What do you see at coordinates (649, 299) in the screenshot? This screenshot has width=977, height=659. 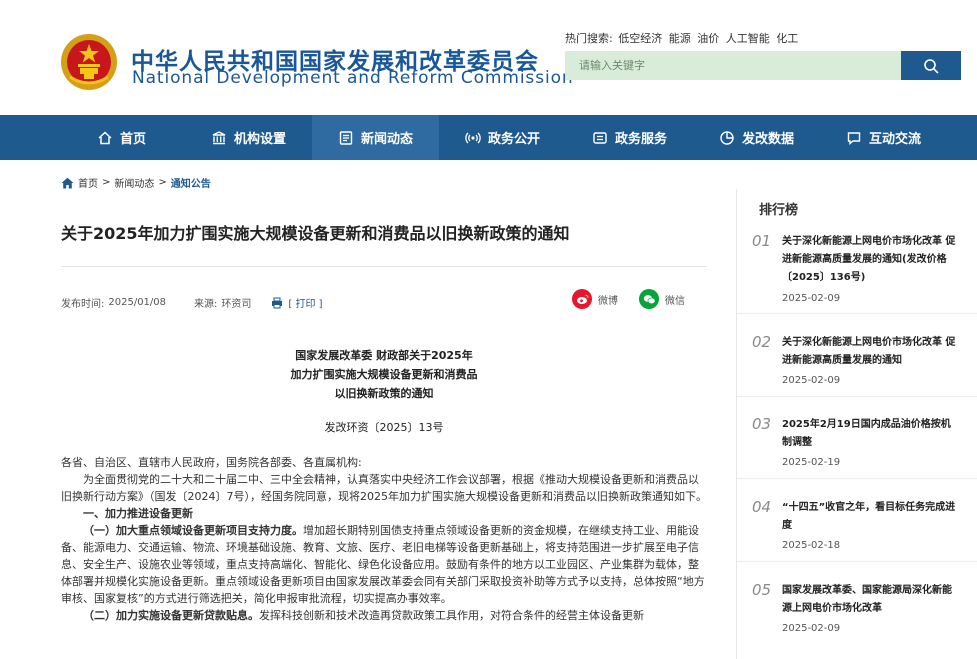 I see `wechat-icon` at bounding box center [649, 299].